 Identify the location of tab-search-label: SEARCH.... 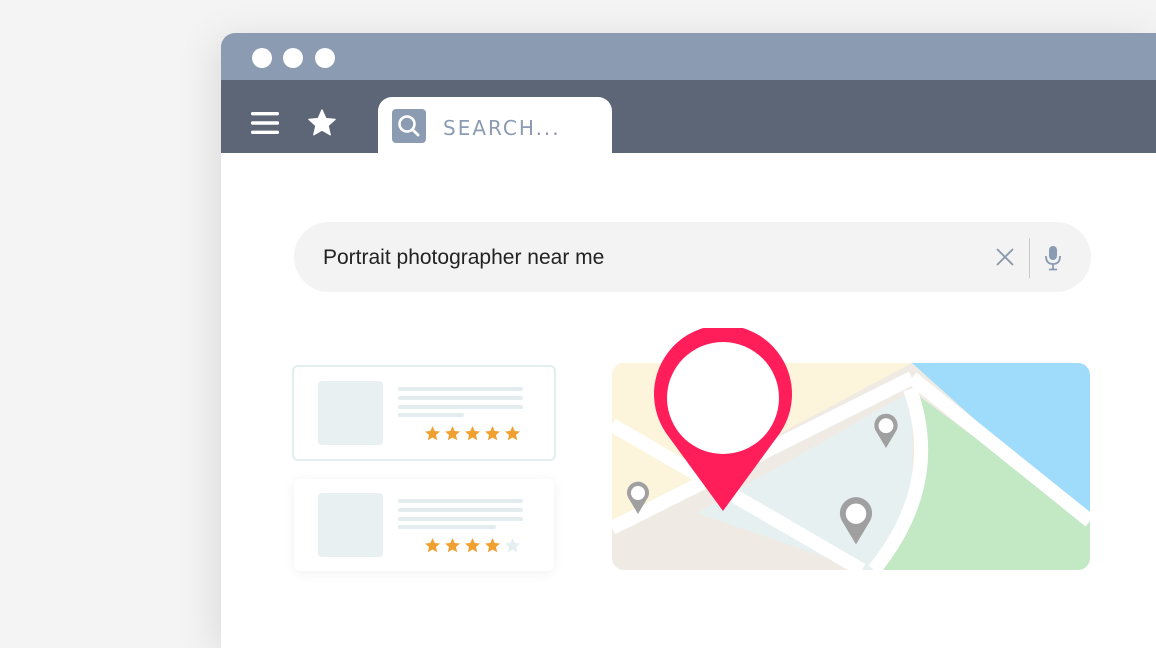
(502, 128).